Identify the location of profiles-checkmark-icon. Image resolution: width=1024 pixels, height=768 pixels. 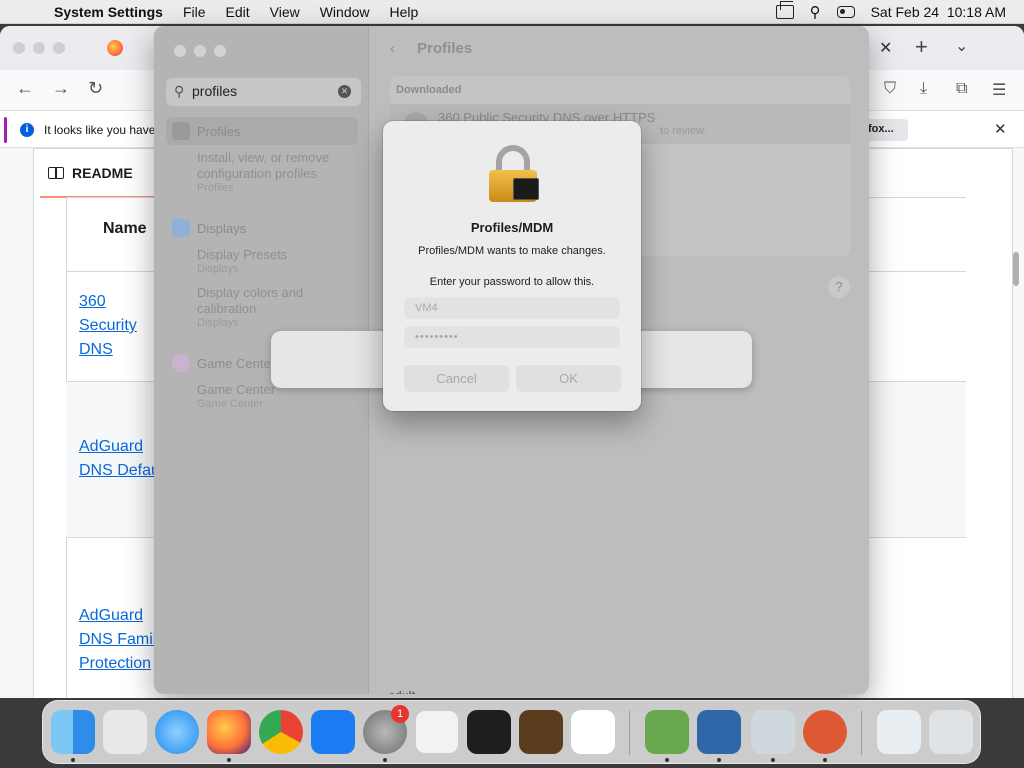
(181, 131).